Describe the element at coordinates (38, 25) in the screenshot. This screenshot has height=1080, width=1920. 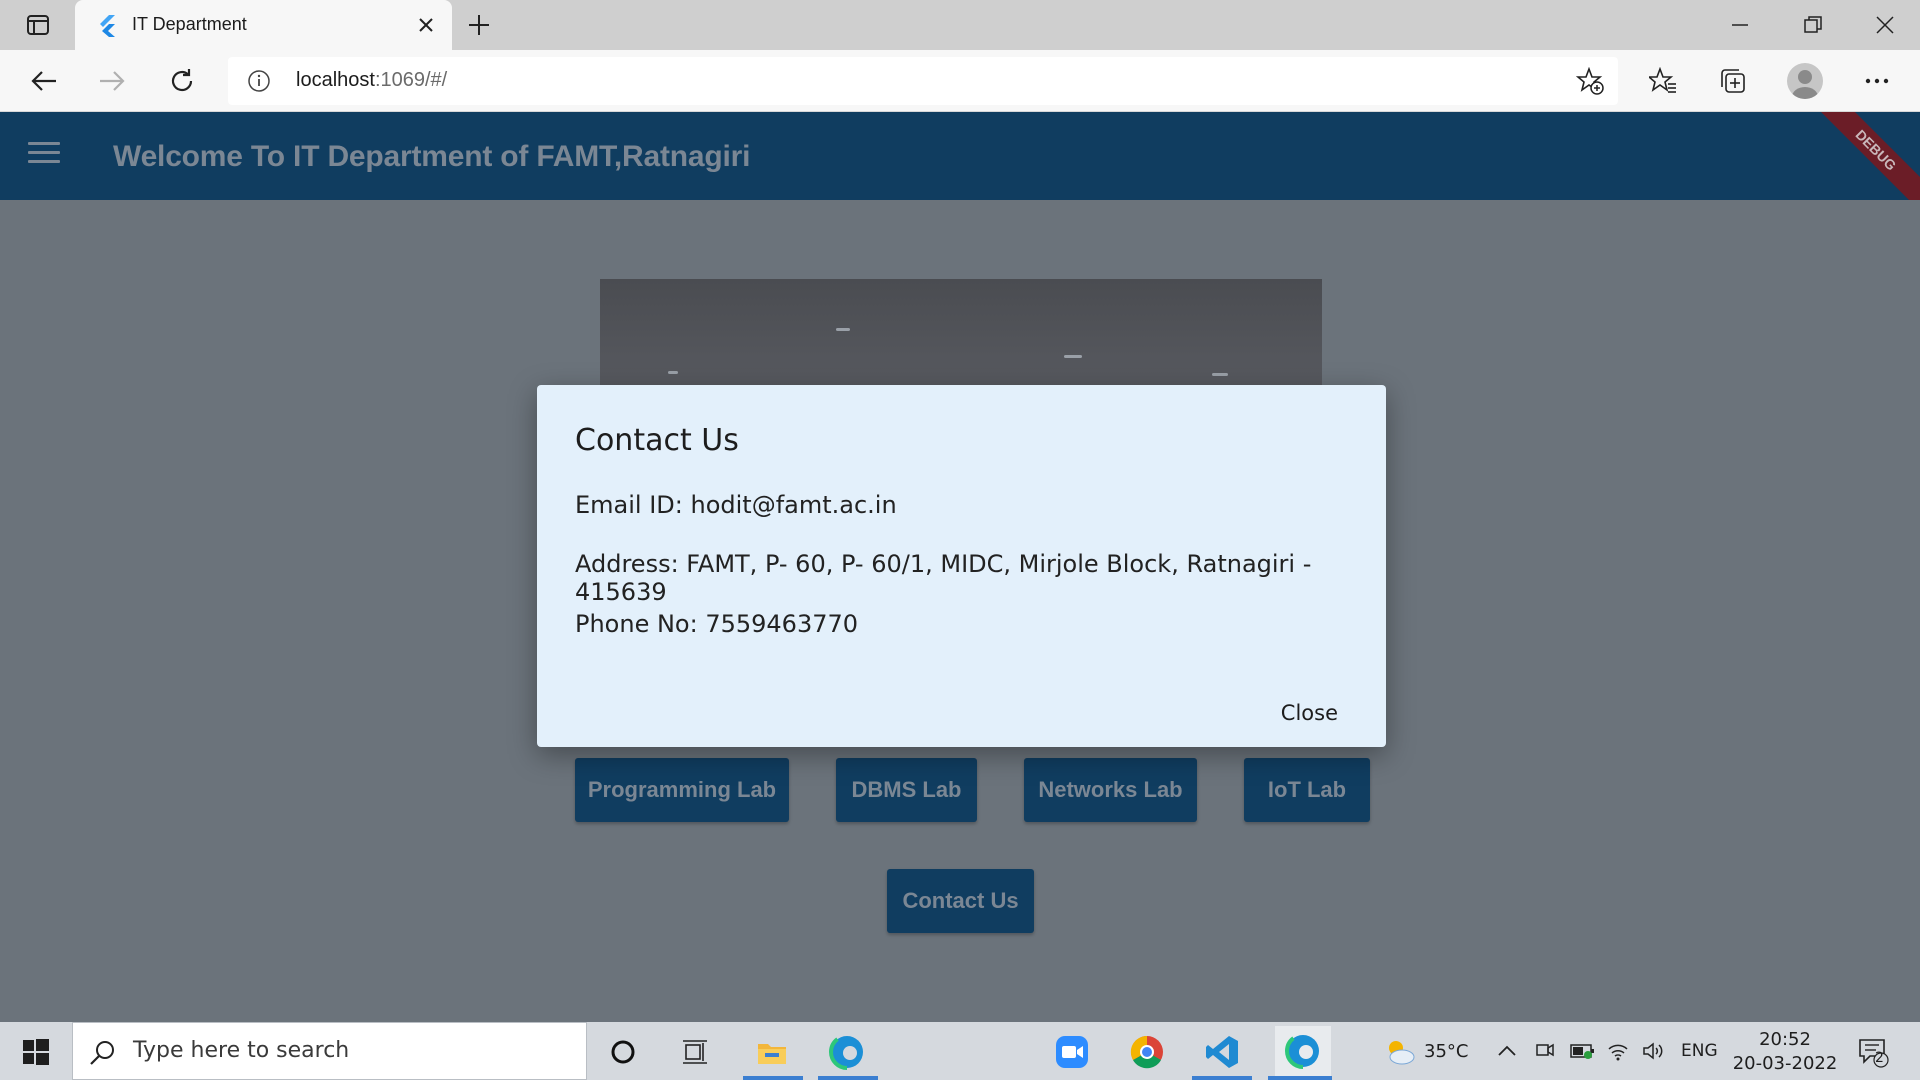
I see `tab-actions-icon` at that location.